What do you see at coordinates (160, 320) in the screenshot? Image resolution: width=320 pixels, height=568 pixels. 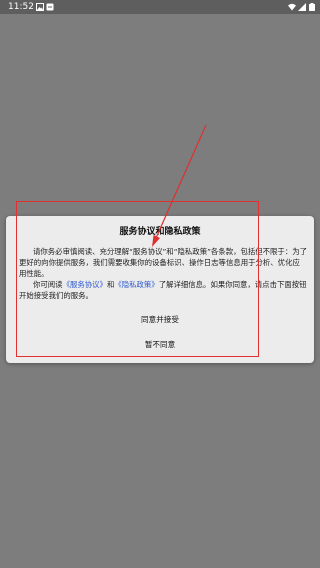 I see `agree-button: 同意并接受` at bounding box center [160, 320].